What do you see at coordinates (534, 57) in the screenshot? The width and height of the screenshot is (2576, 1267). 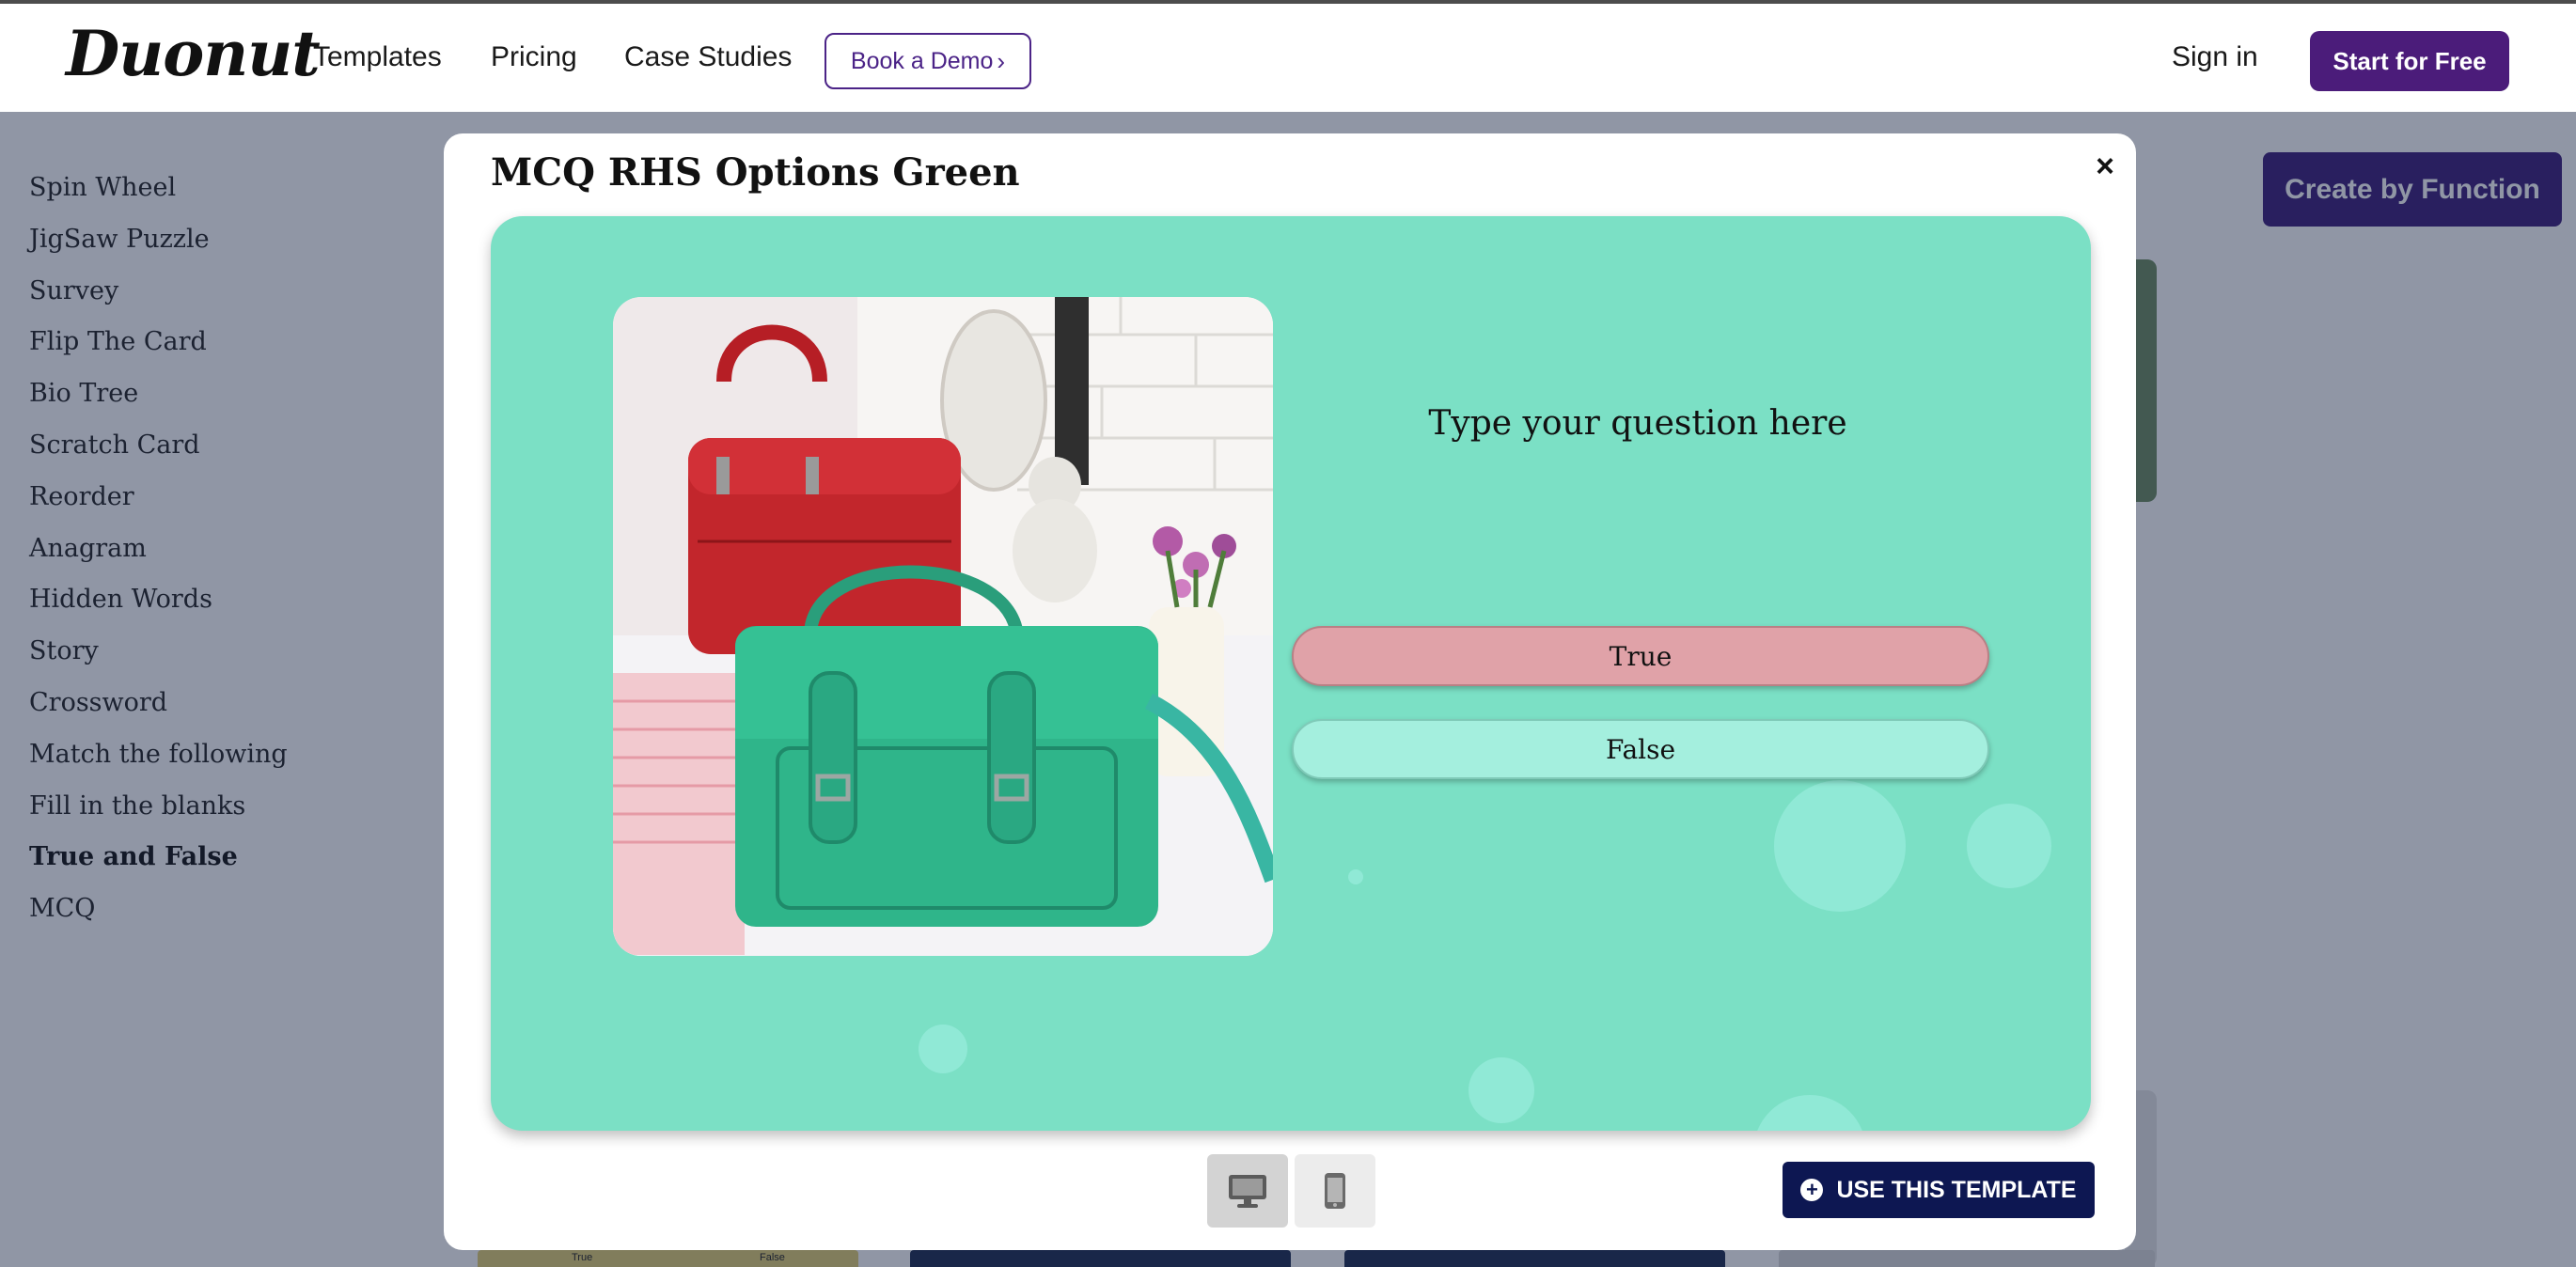 I see `nav-pricing: Pricing` at bounding box center [534, 57].